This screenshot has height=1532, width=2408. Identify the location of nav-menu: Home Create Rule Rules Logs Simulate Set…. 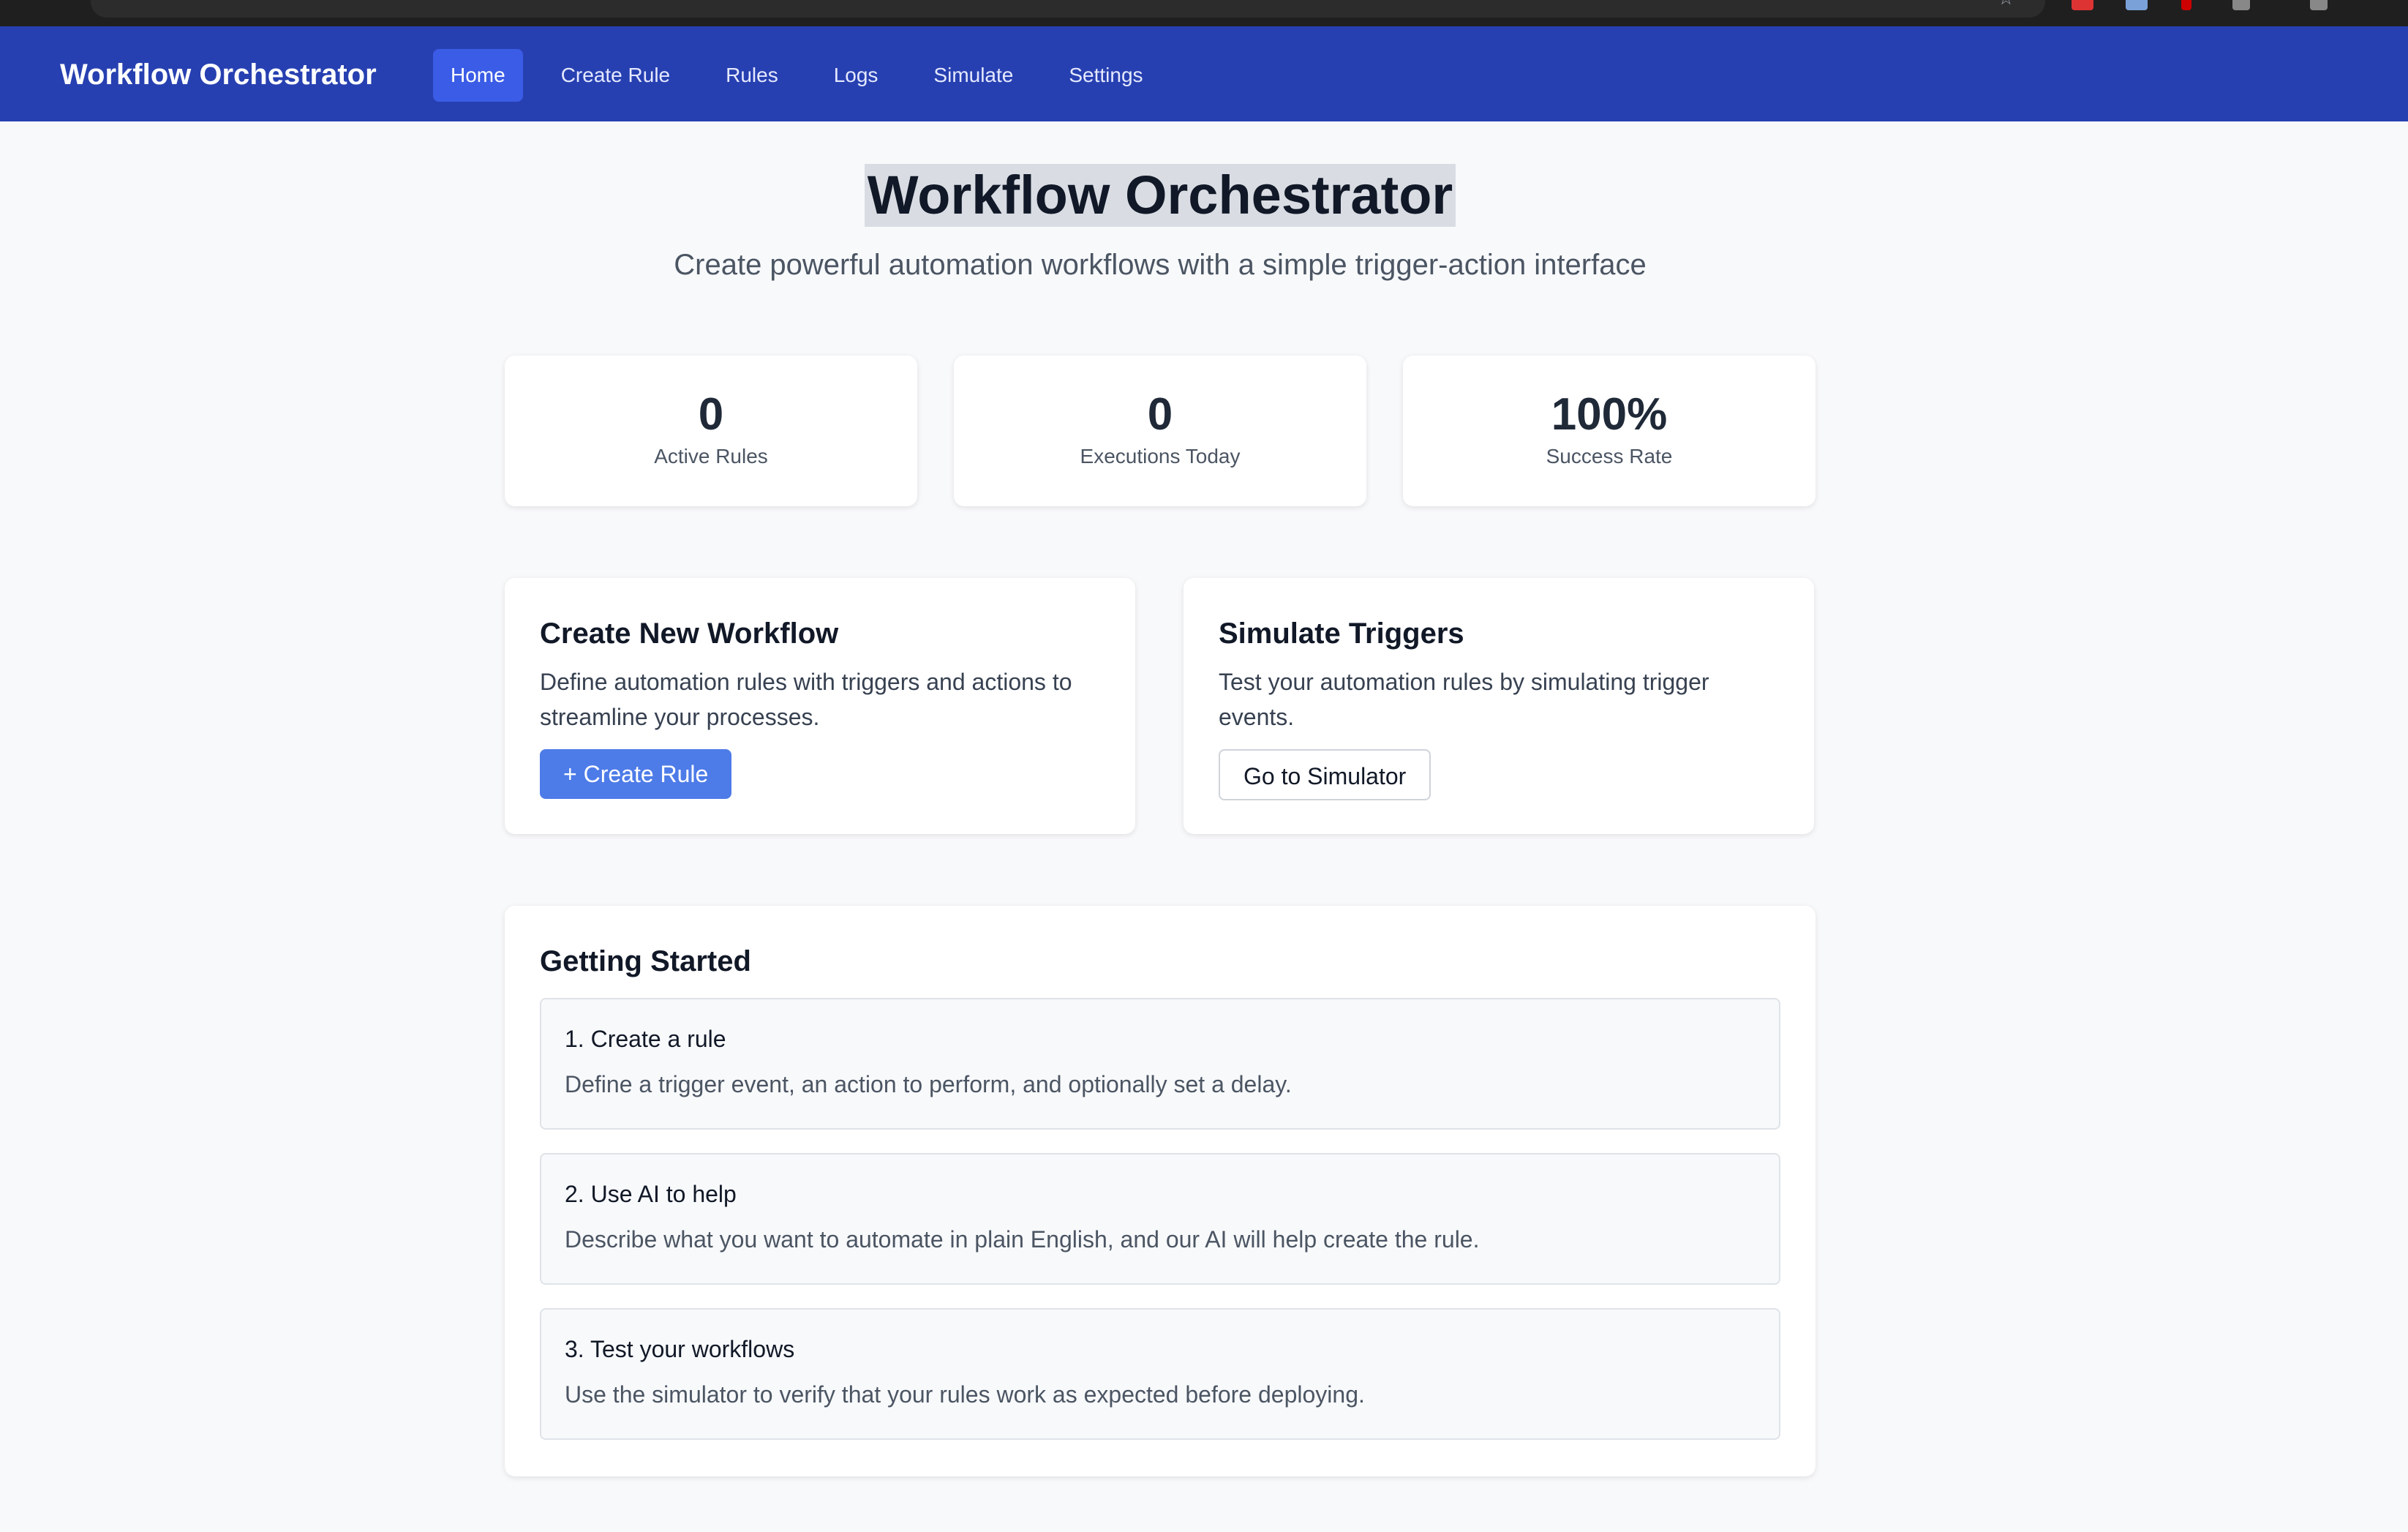
(797, 75).